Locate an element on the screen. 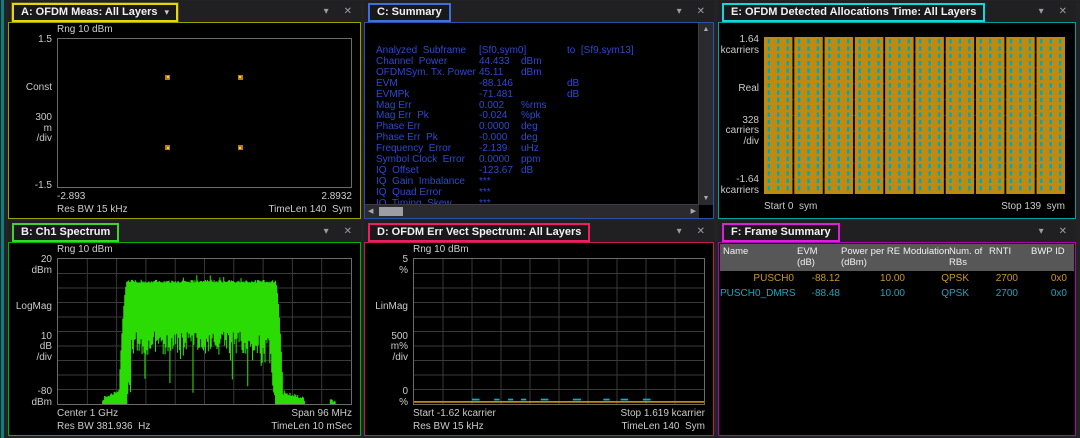 Image resolution: width=1080 pixels, height=438 pixels. y-axis-per-div-label: 300 m /div is located at coordinates (43, 128).